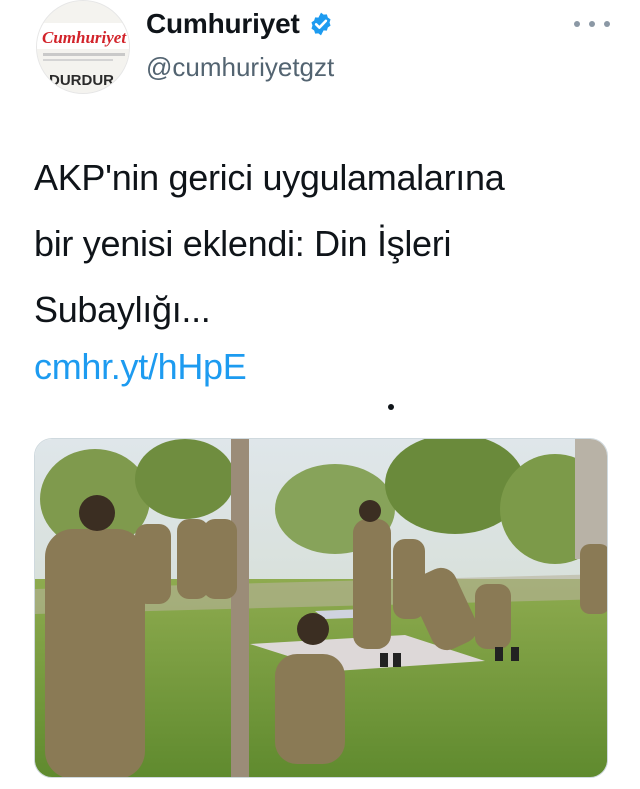 The height and width of the screenshot is (789, 640). I want to click on tweet-text-line: bir yenisi eklendi: Din İşleri, so click(243, 243).